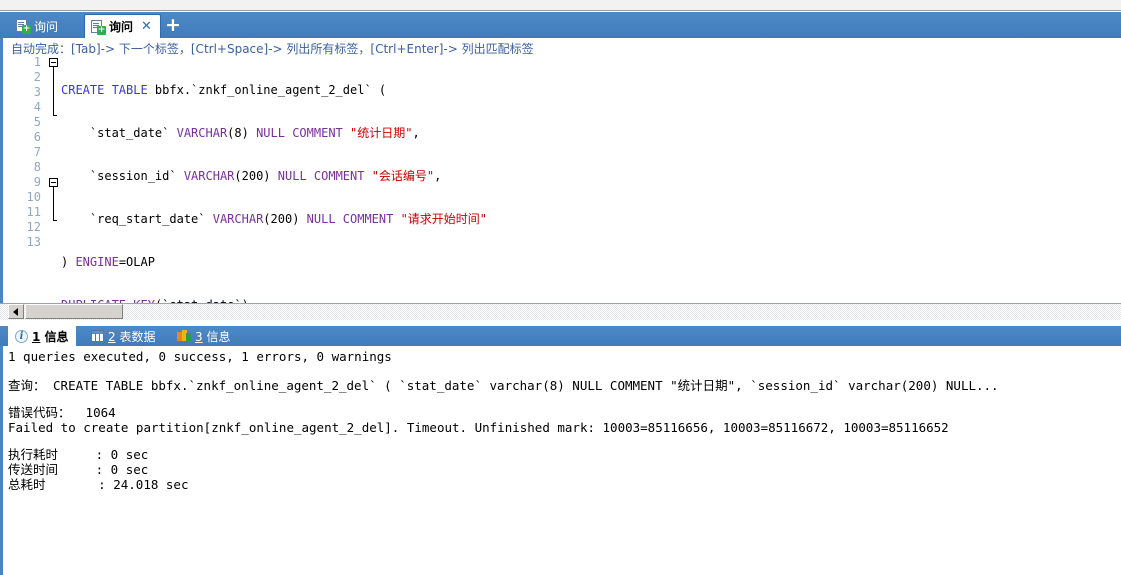 The image size is (1121, 575). What do you see at coordinates (33, 242) in the screenshot?
I see `line-number: 13` at bounding box center [33, 242].